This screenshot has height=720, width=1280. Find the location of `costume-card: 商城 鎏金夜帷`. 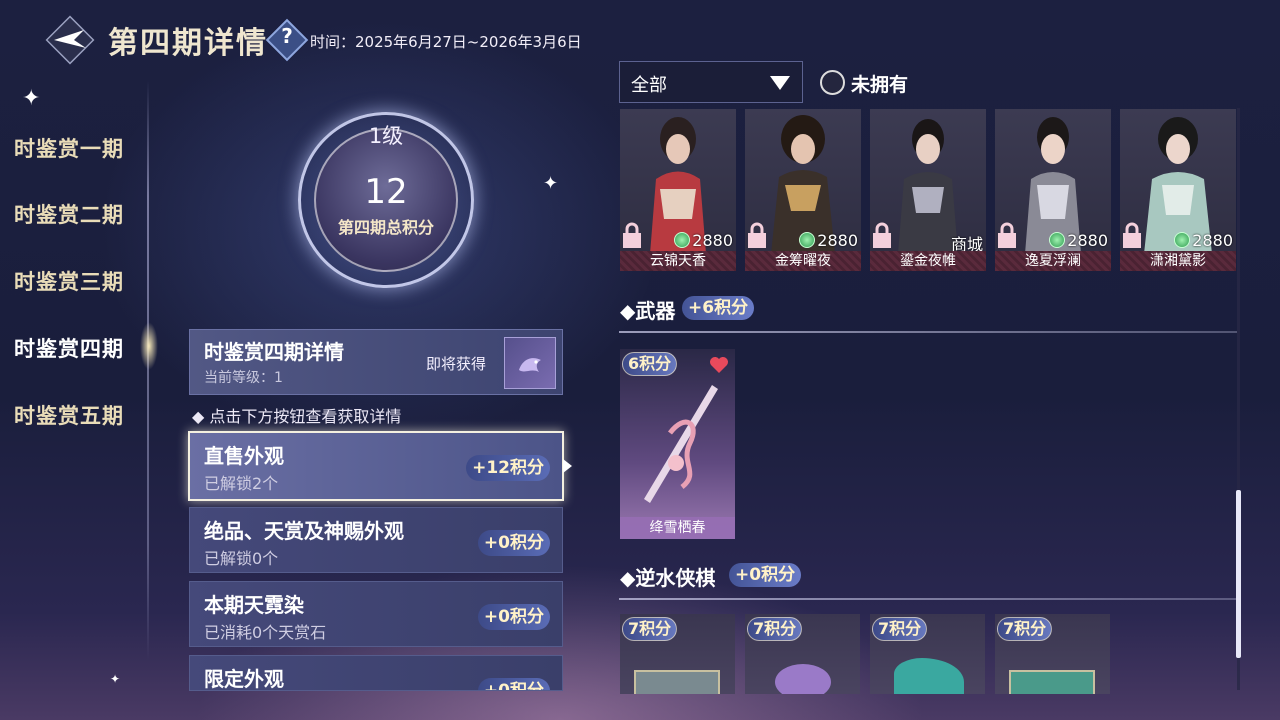

costume-card: 商城 鎏金夜帷 is located at coordinates (928, 190).